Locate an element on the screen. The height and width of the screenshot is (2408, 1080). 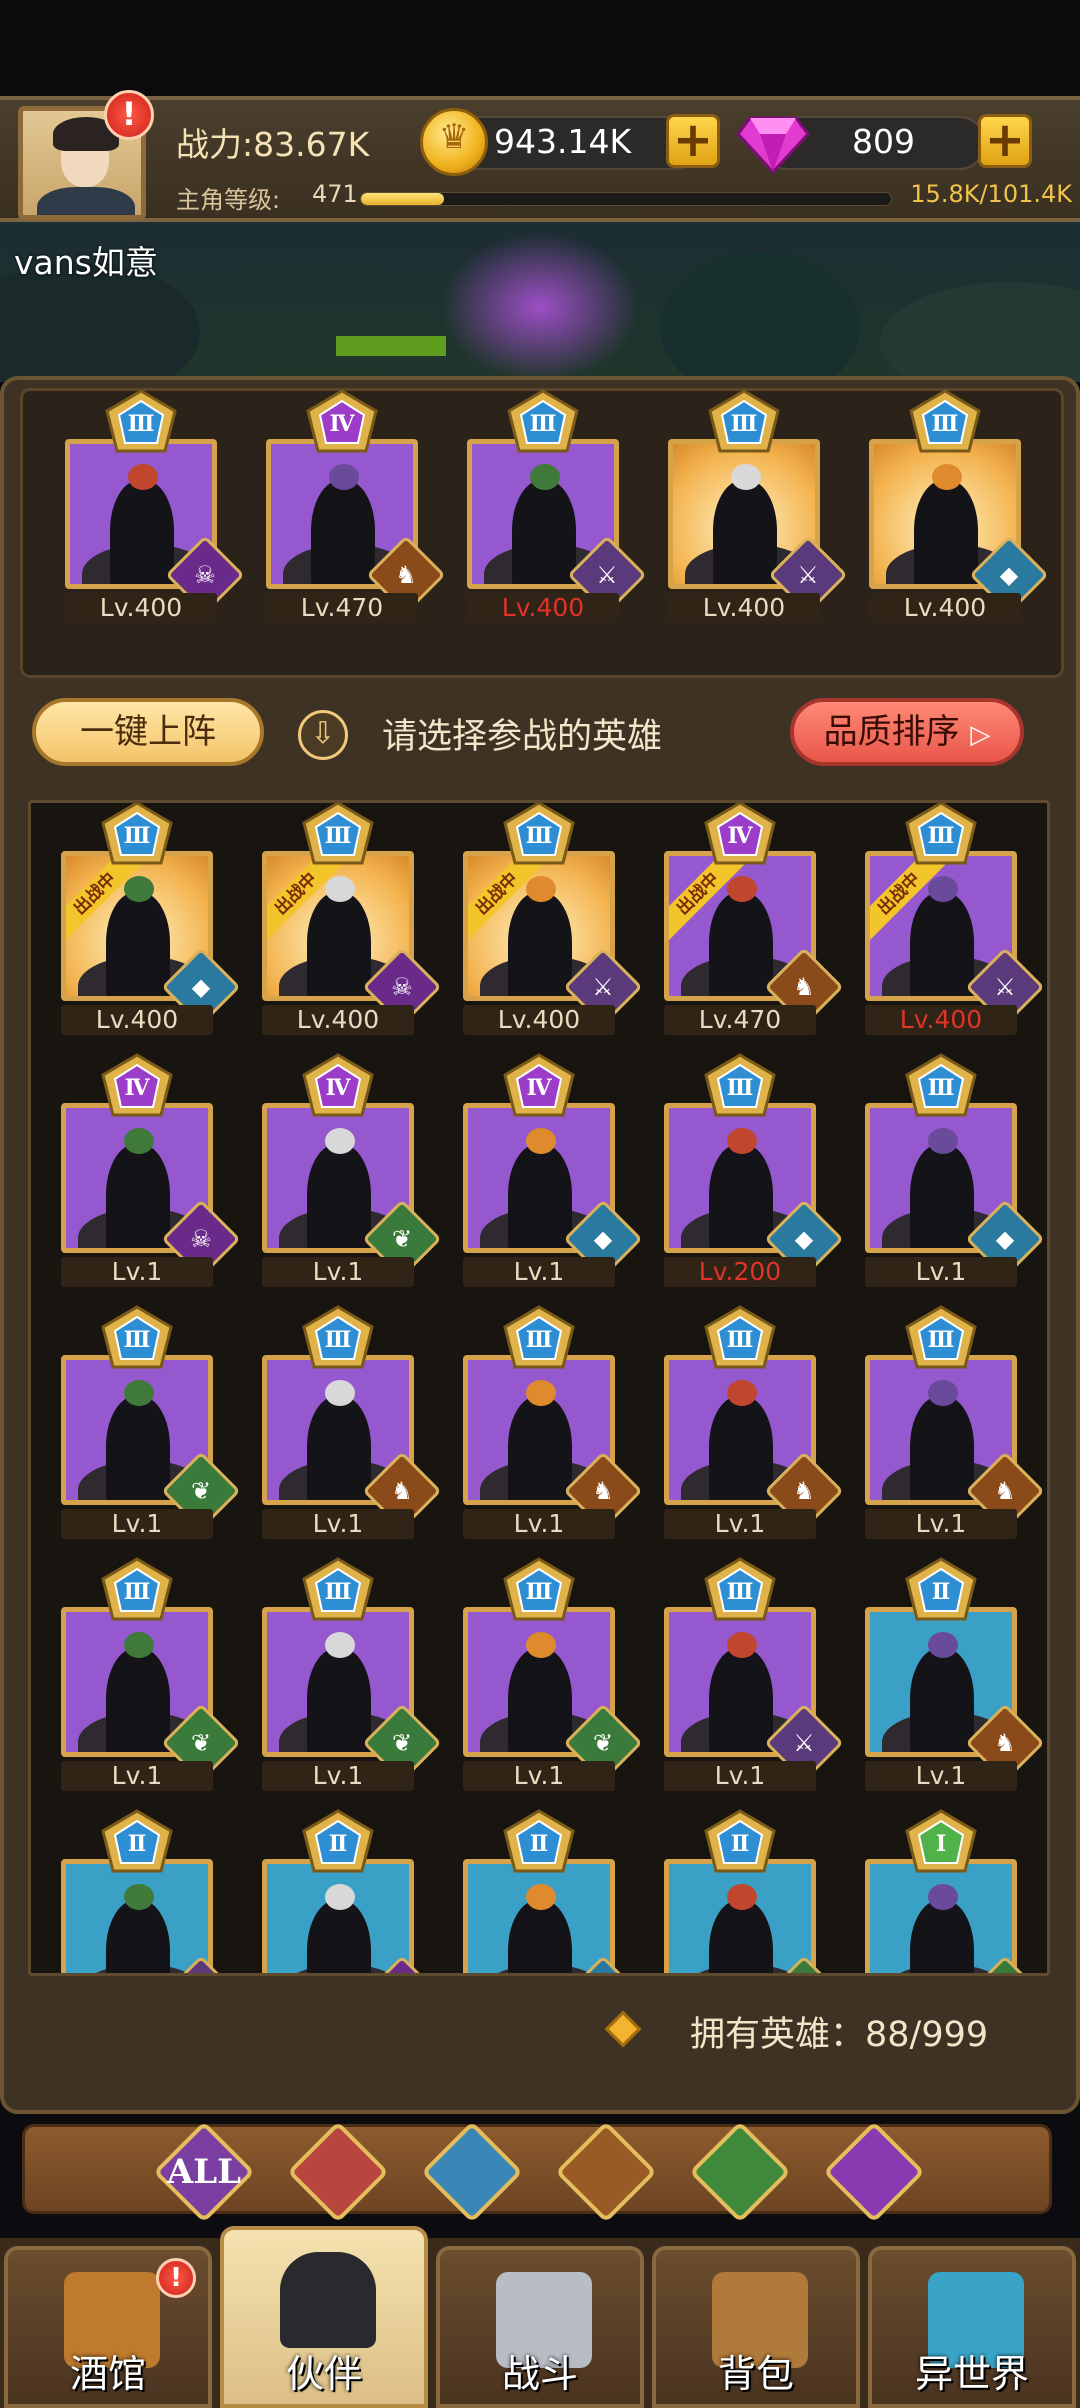
filter-demon-button is located at coordinates (874, 2172).